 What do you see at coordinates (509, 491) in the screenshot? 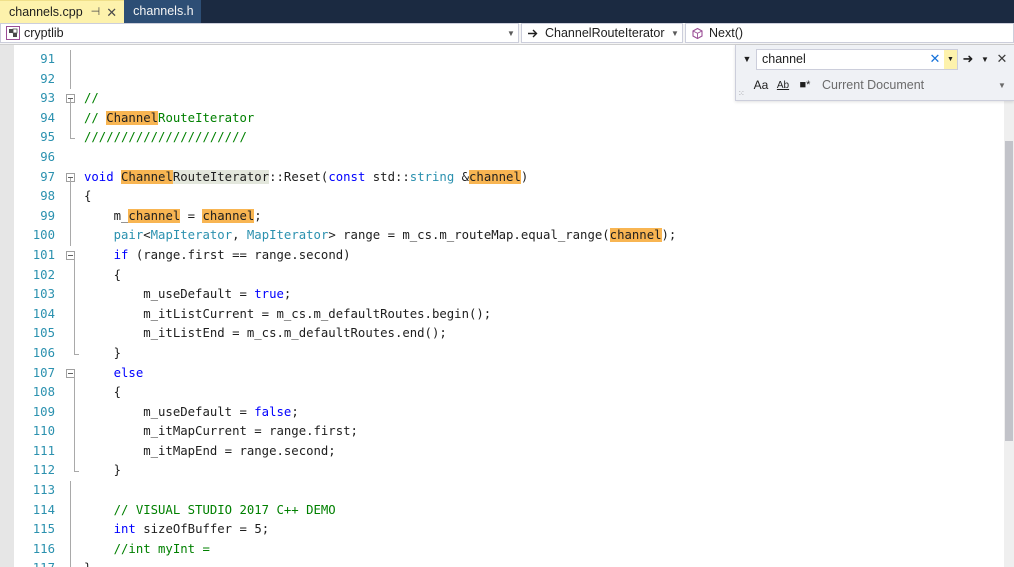
I see `code-line: 113` at bounding box center [509, 491].